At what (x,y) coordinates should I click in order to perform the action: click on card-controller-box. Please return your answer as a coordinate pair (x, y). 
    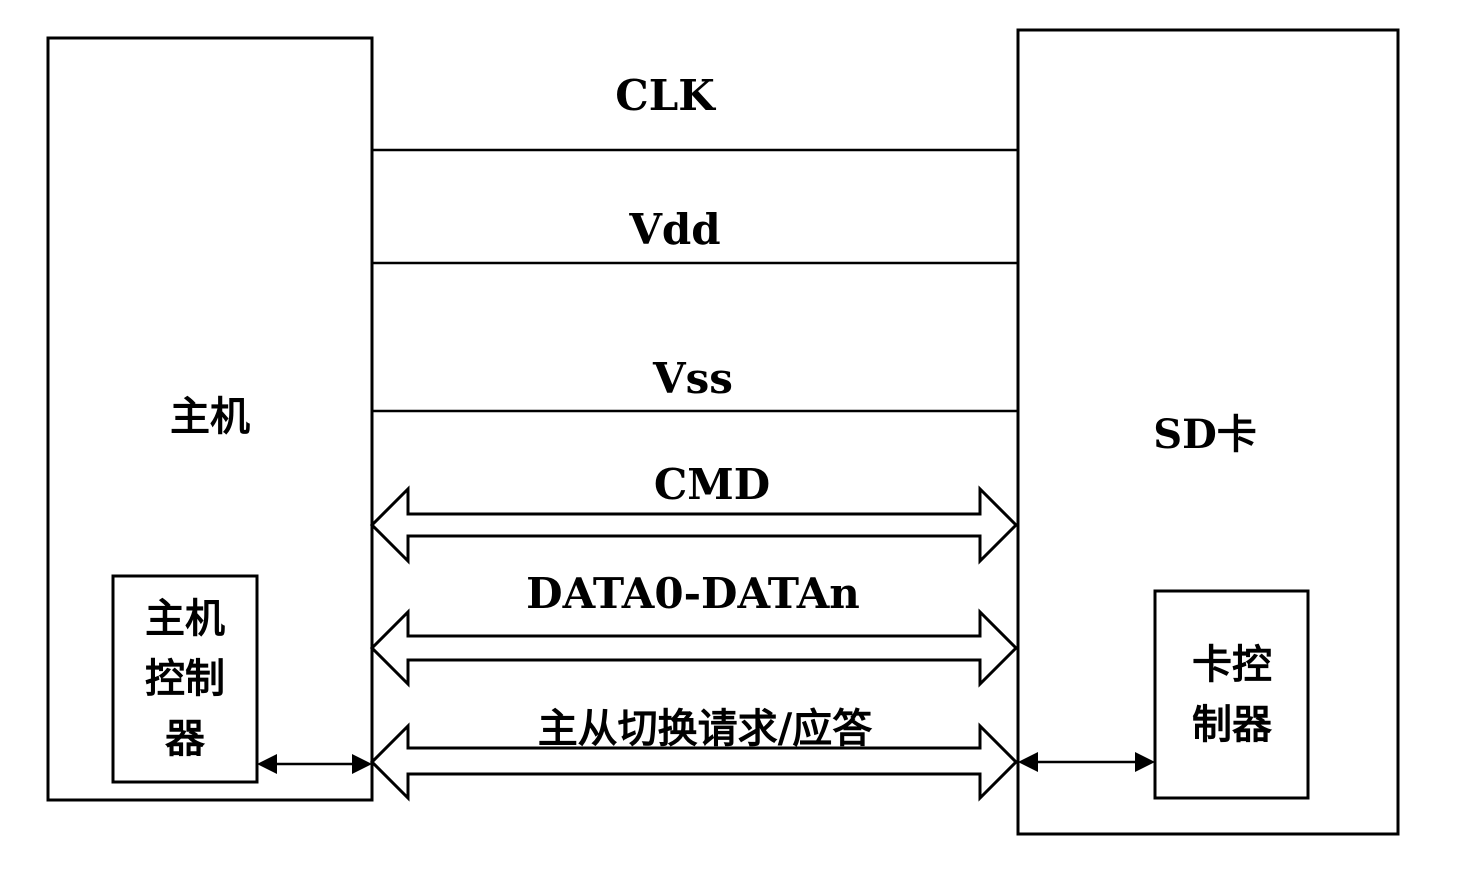
    Looking at the image, I should click on (1231, 694).